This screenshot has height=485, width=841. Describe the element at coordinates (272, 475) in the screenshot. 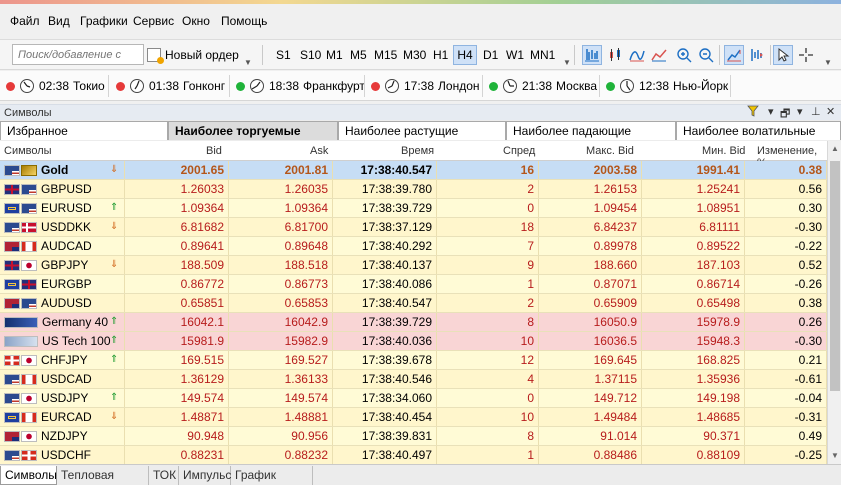

I see `tab-tick-chart: График тиков` at that location.